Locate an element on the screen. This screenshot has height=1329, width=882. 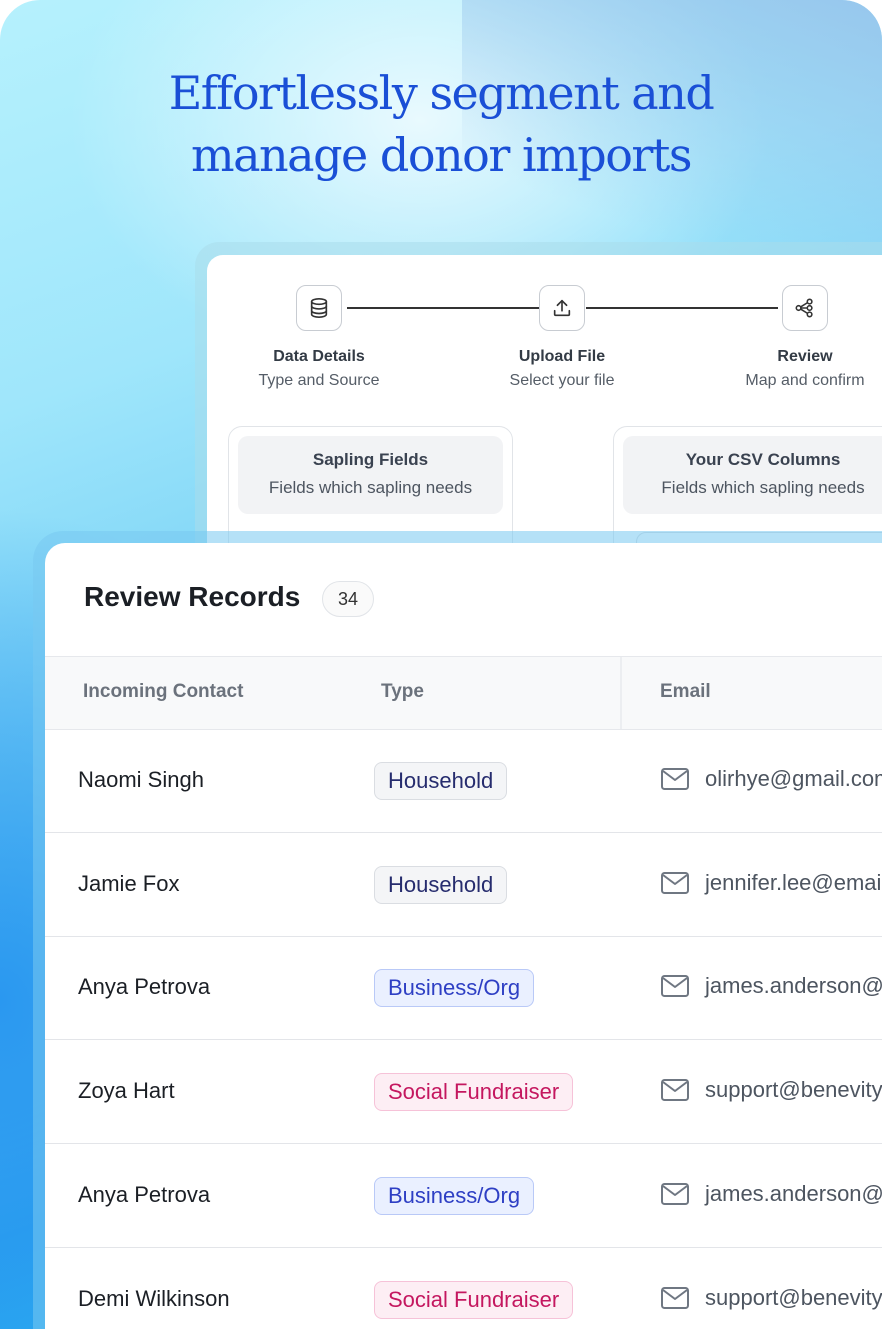
database-icon is located at coordinates (319, 308).